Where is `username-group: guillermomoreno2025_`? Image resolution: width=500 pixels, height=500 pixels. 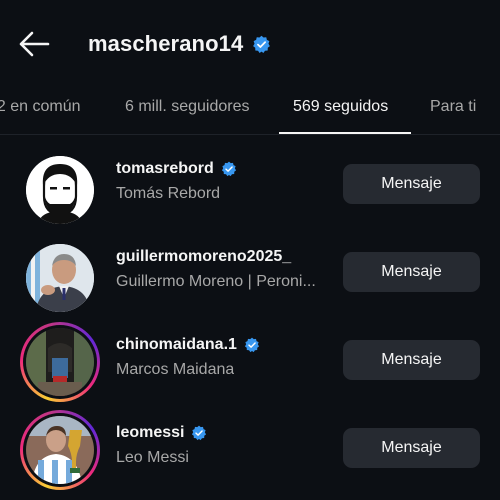 username-group: guillermomoreno2025_ is located at coordinates (203, 257).